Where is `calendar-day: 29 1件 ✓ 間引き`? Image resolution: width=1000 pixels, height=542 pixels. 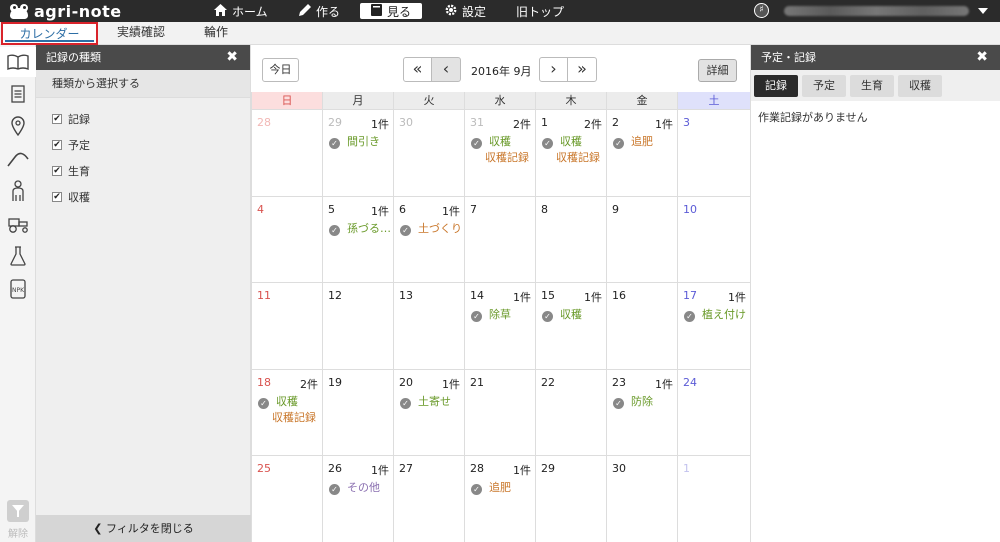 calendar-day: 29 1件 ✓ 間引き is located at coordinates (357, 153).